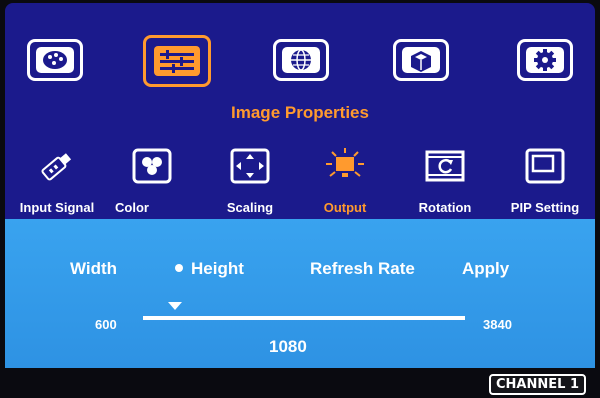 This screenshot has height=398, width=600. Describe the element at coordinates (485, 269) in the screenshot. I see `option-apply: Apply` at that location.